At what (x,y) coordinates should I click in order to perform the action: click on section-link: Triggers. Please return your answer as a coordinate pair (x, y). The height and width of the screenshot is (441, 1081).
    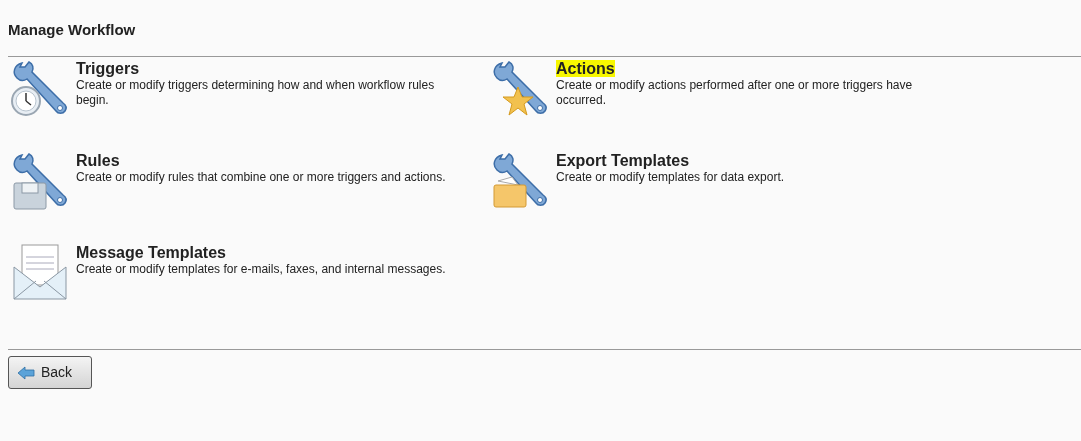
    Looking at the image, I should click on (108, 68).